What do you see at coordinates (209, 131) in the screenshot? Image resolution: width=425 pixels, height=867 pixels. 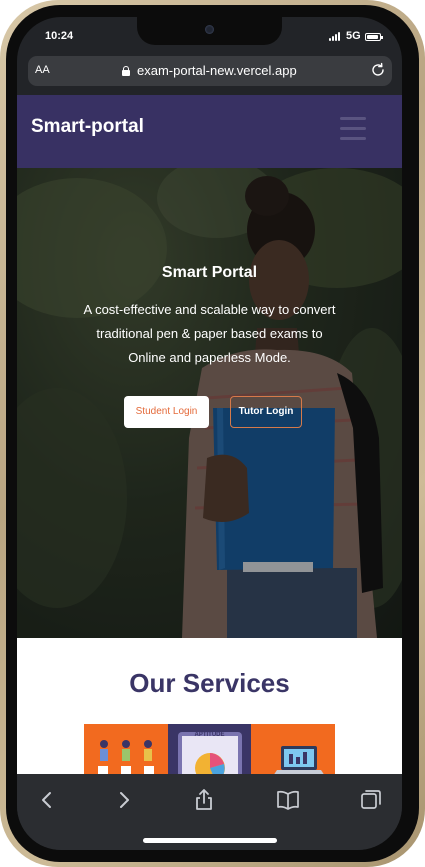 I see `site-navbar: Smart-portal` at bounding box center [209, 131].